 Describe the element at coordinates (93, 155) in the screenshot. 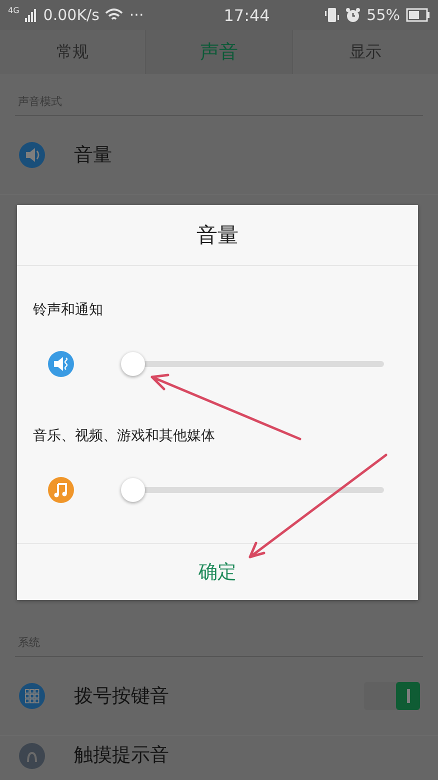

I see `row-label: 音量` at that location.